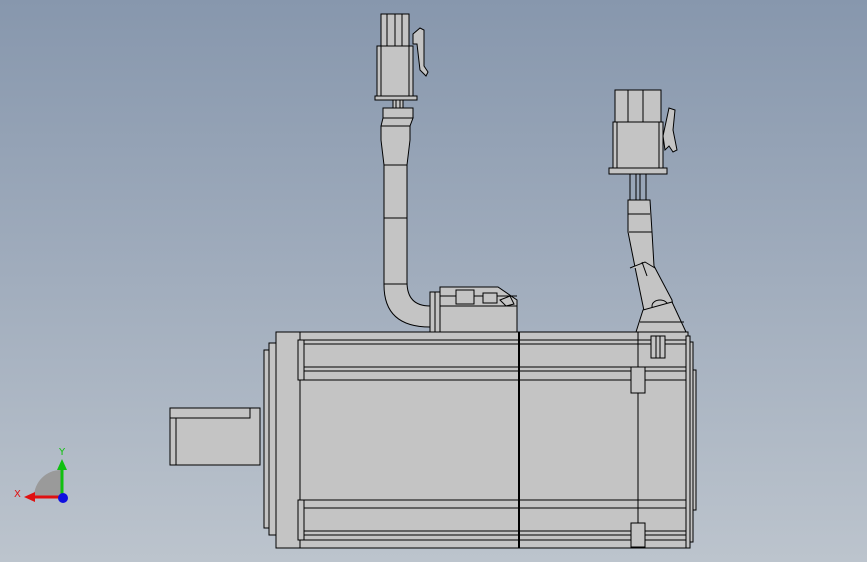 This screenshot has height=562, width=867. What do you see at coordinates (401, 61) in the screenshot?
I see `left-connector` at bounding box center [401, 61].